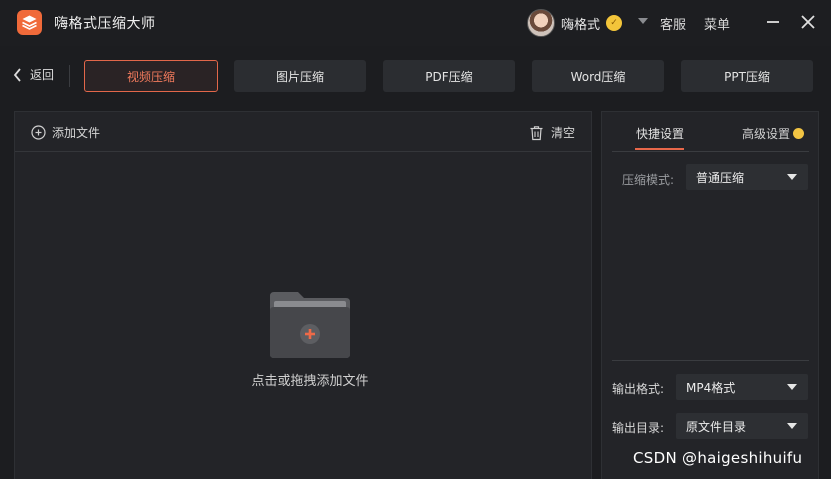  Describe the element at coordinates (648, 180) in the screenshot. I see `compression-mode-label: 压缩模式:` at that location.